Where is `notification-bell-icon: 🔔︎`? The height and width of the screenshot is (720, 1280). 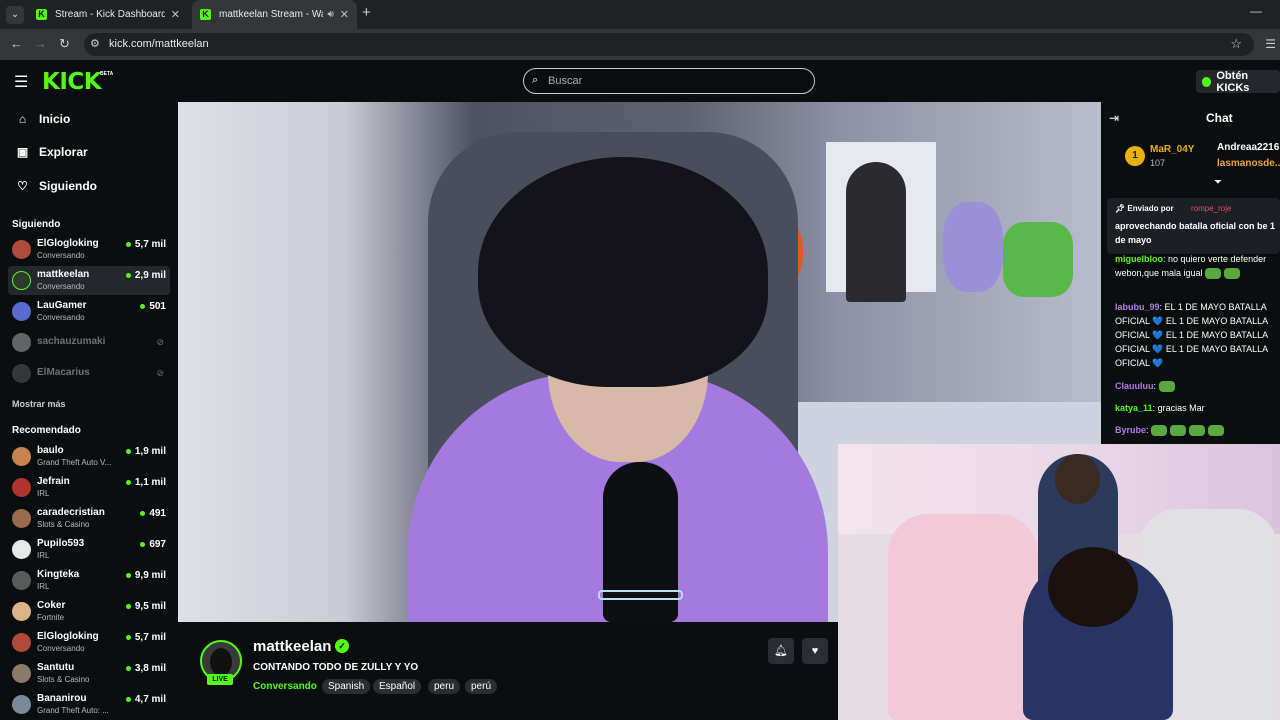
notification-bell-icon: 🔔︎ is located at coordinates (781, 651).